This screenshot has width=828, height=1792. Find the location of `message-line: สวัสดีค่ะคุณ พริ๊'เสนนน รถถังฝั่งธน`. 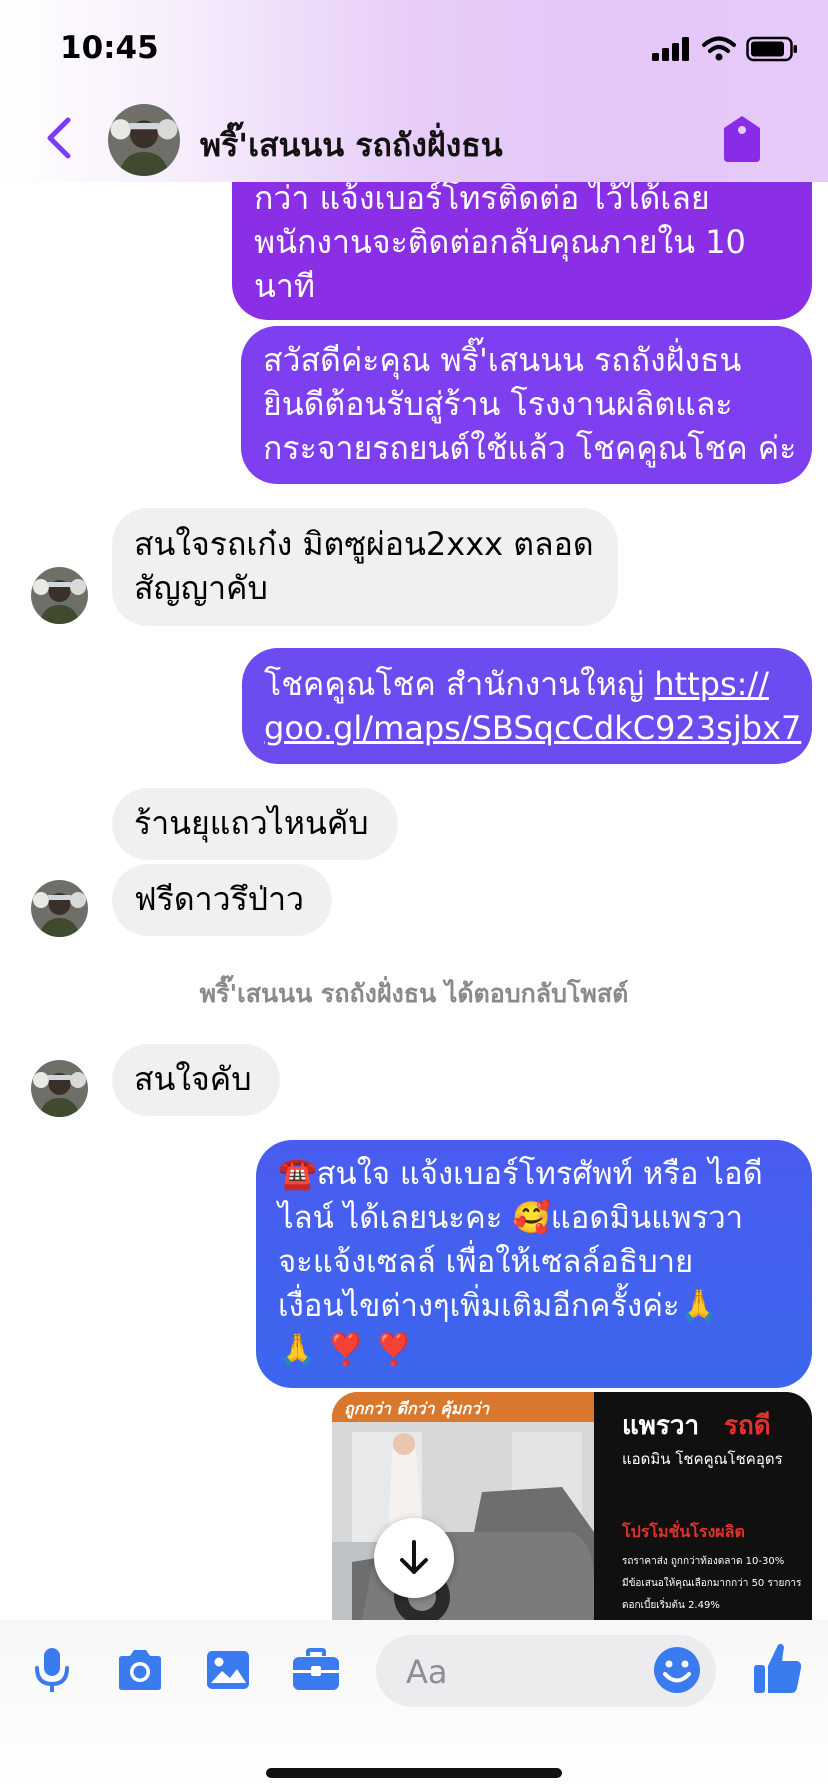

message-line: สวัสดีค่ะคุณ พริ๊'เสนนน รถถังฝั่งธน is located at coordinates (502, 360).